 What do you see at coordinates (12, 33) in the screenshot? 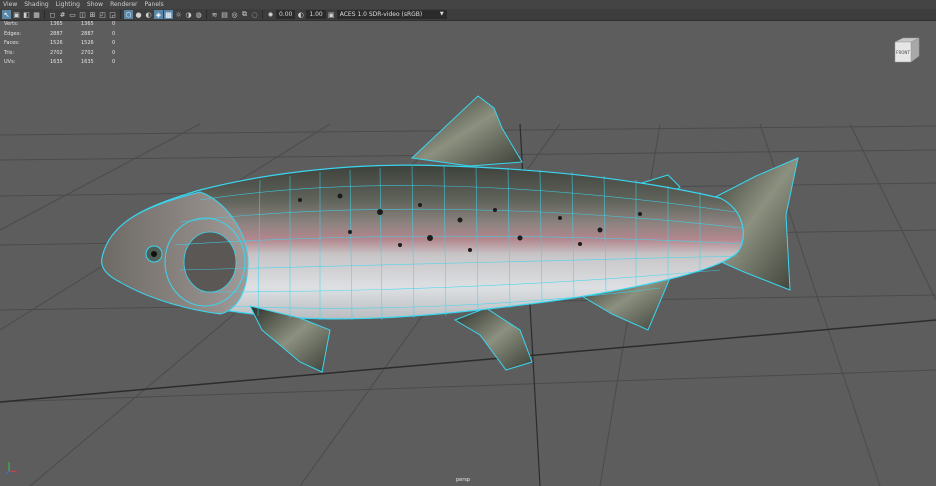
I see `hud-label: Edges:` at bounding box center [12, 33].